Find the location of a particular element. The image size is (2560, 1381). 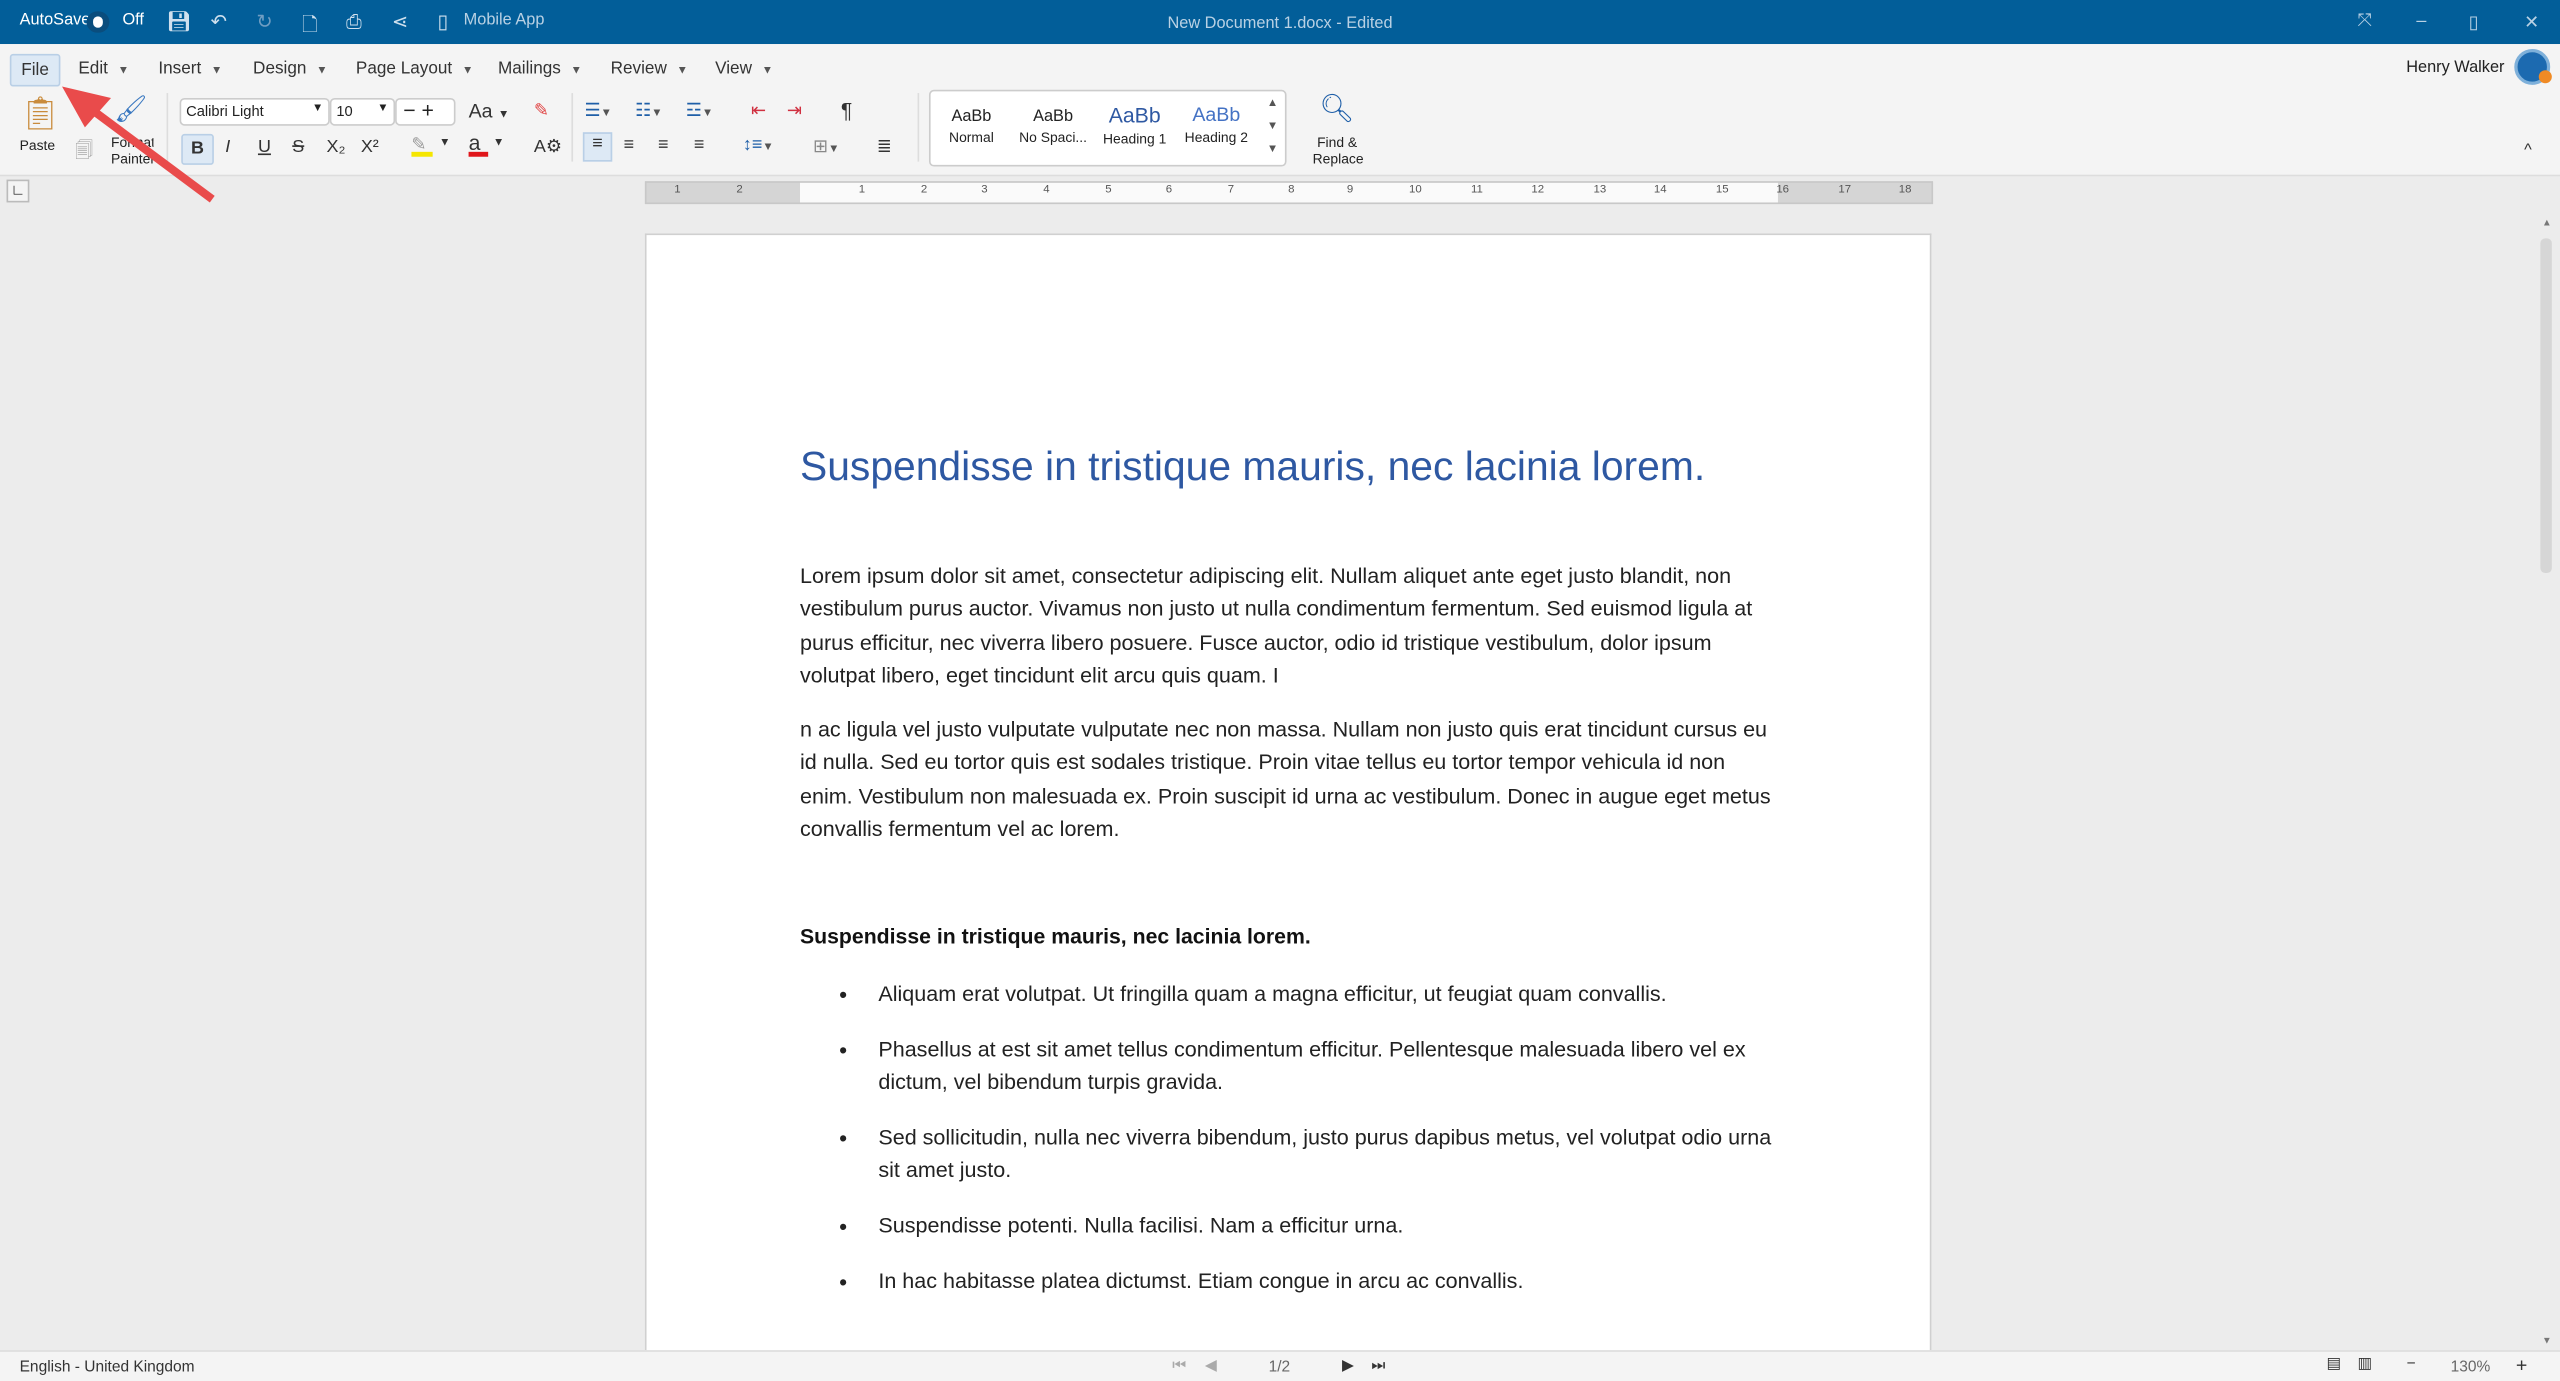

menu-mailings: Mailings ▼ is located at coordinates (540, 68).